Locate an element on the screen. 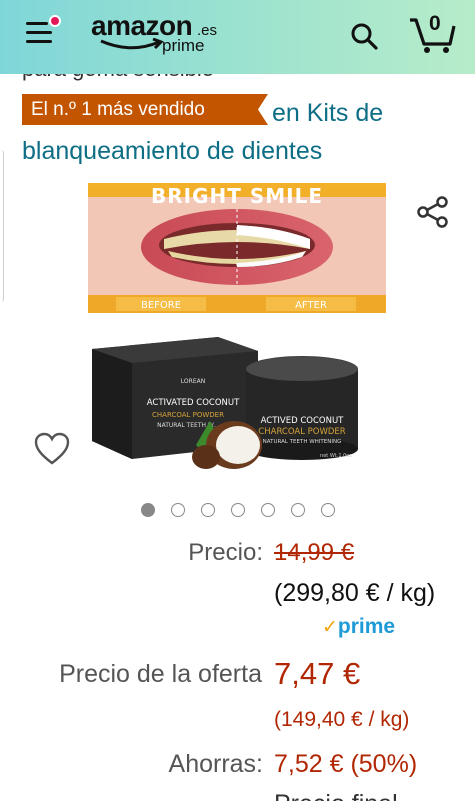 The image size is (475, 801). bestseller-category-link: en Kits de blanqueamiento de dientes is located at coordinates (242, 132).